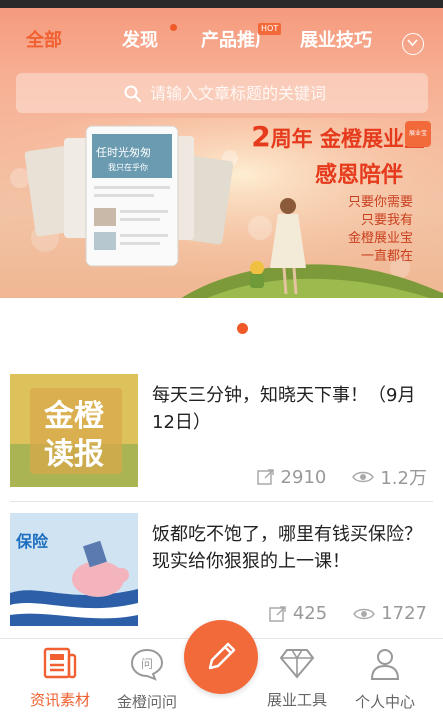 This screenshot has width=443, height=718. What do you see at coordinates (59, 700) in the screenshot?
I see `nav-label: 资讯素材` at bounding box center [59, 700].